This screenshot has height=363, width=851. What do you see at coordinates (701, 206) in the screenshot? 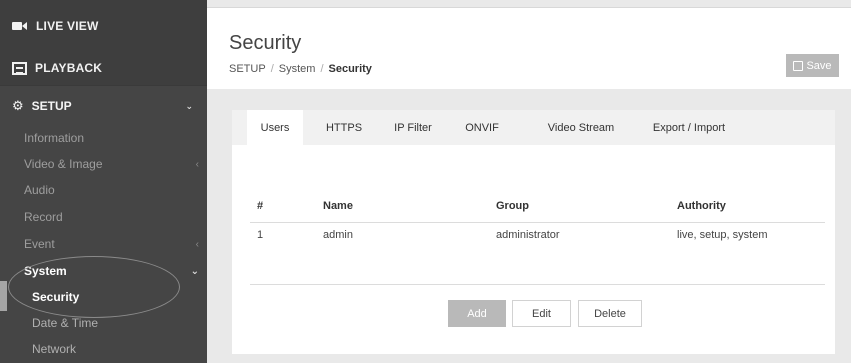
I see `column-header-authority: Authority` at bounding box center [701, 206].